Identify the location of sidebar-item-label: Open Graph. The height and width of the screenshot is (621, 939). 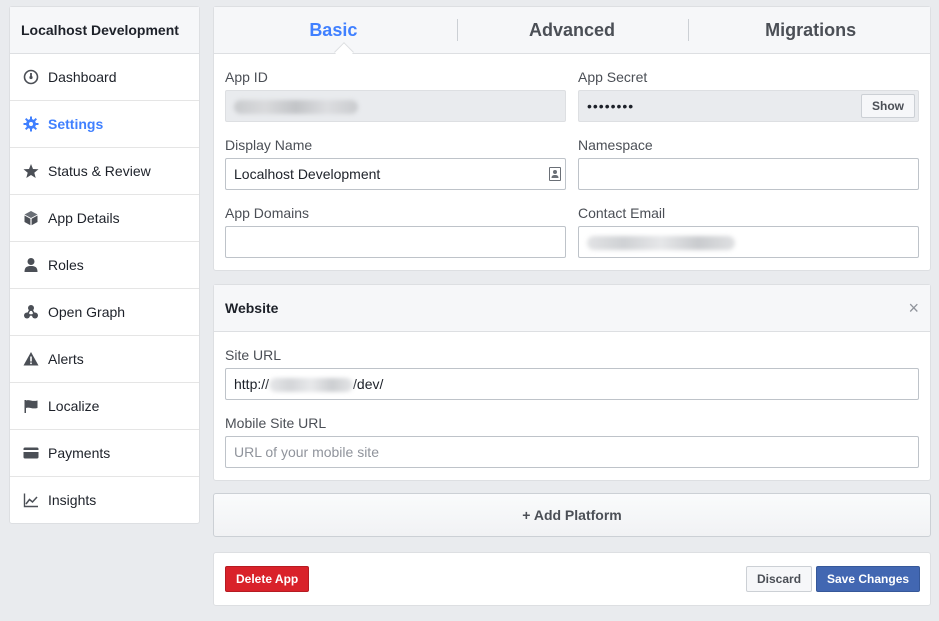
(87, 312).